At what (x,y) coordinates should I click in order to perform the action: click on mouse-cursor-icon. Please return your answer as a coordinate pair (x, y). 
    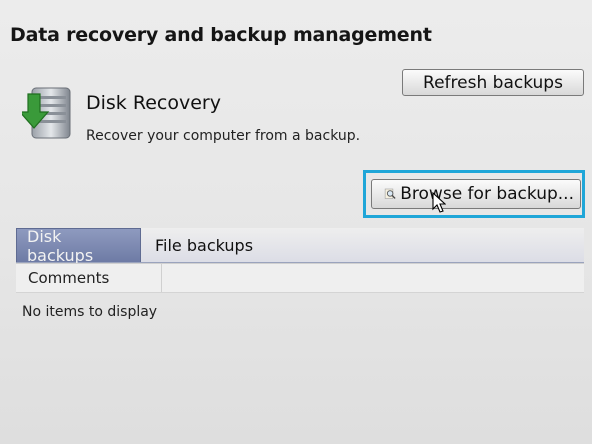
    Looking at the image, I should click on (439, 202).